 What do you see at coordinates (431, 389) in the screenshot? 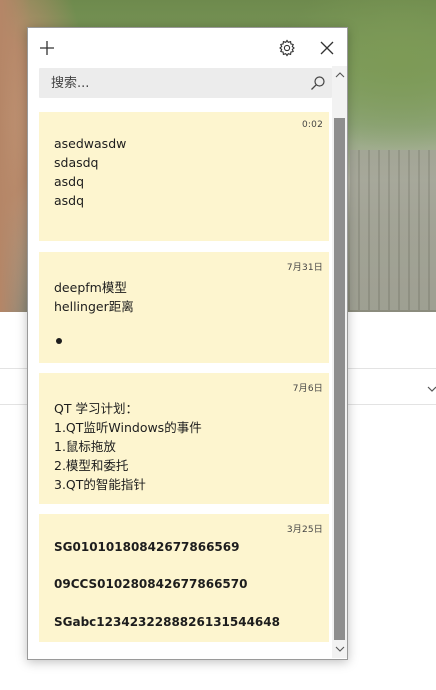
I see `background-chevron-down-icon` at bounding box center [431, 389].